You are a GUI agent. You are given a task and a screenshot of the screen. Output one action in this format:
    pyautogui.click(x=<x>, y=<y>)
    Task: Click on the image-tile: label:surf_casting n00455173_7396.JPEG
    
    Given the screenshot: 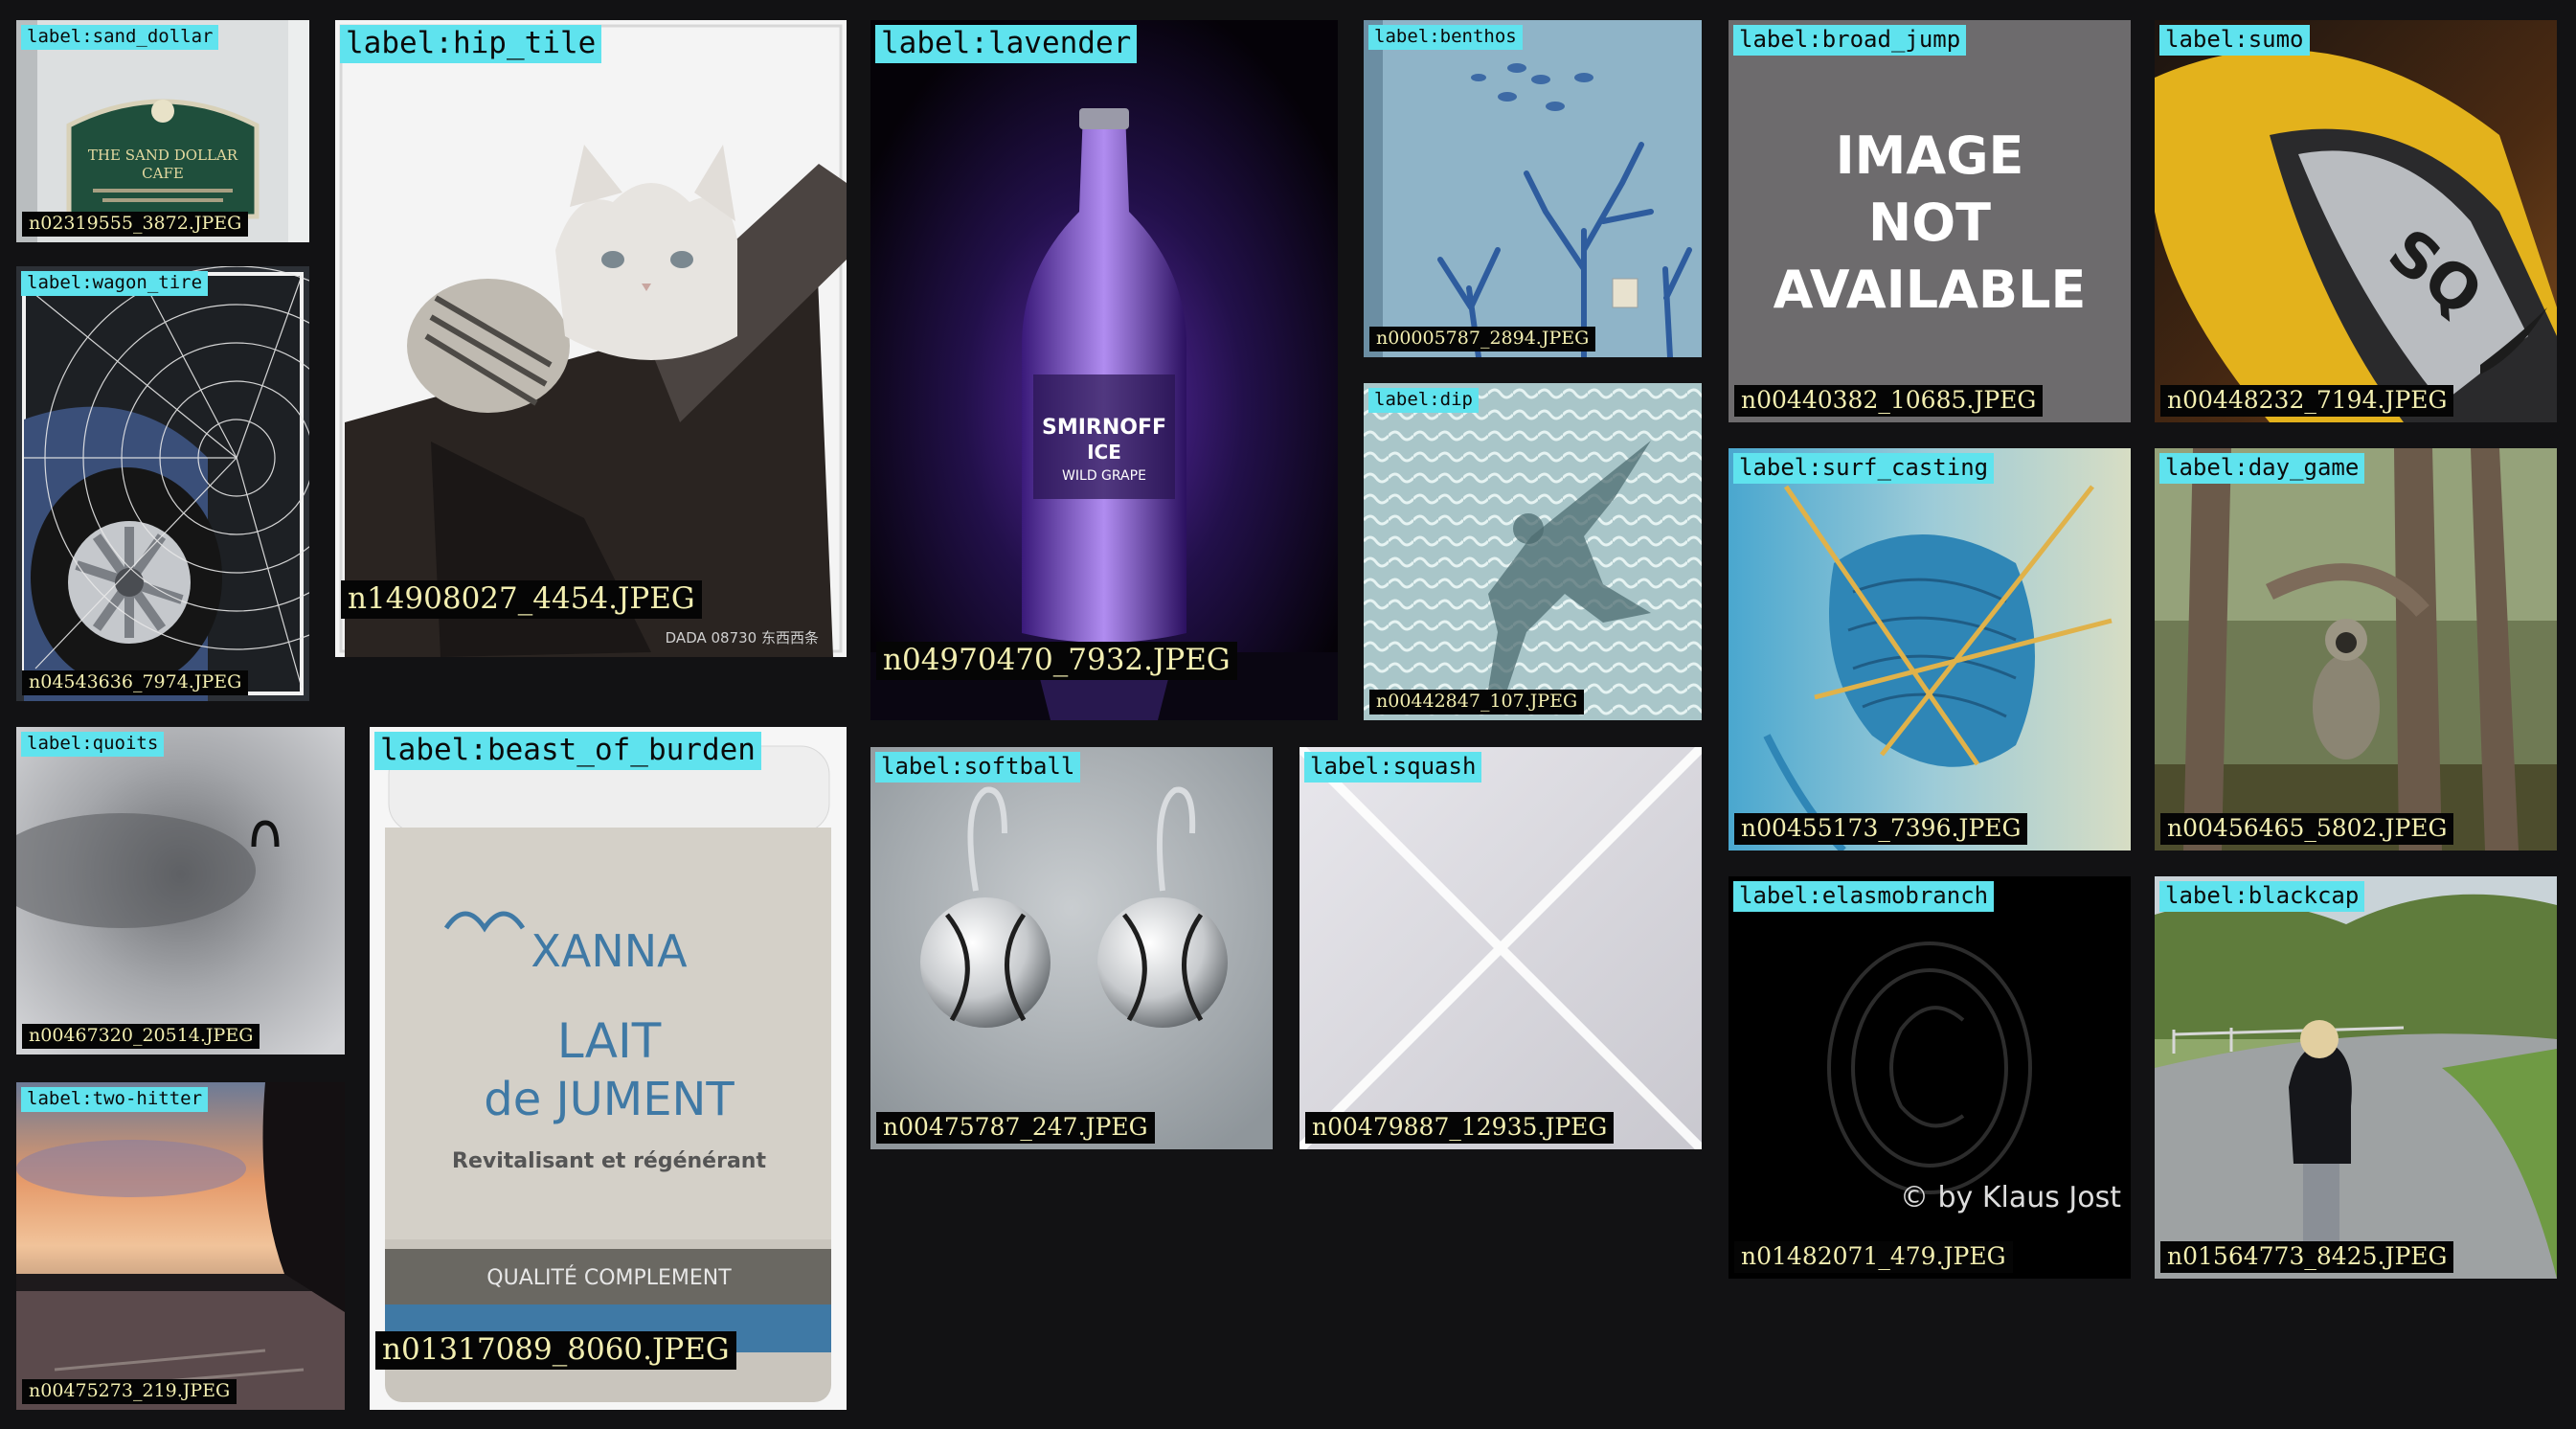 What is the action you would take?
    pyautogui.click(x=1930, y=649)
    